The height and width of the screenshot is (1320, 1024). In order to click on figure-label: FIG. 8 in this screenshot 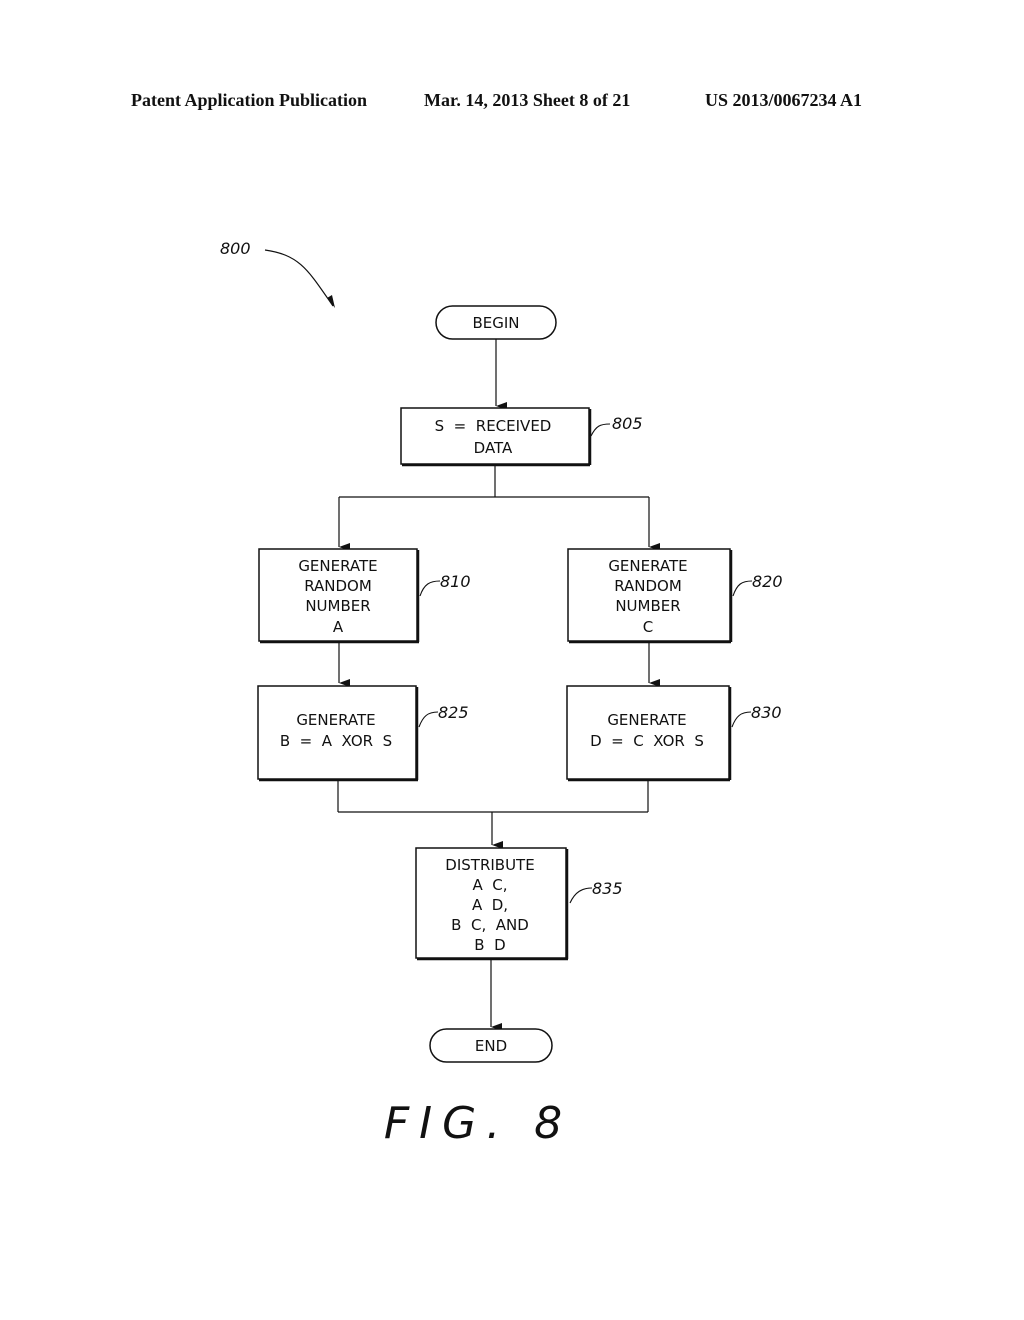, I will do `click(478, 1123)`.